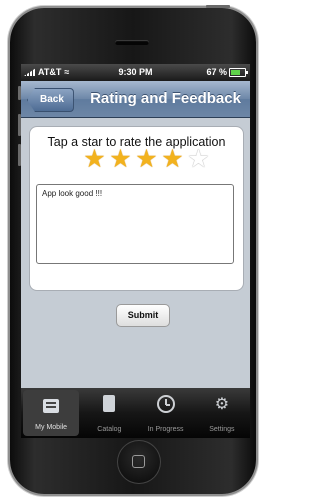 Image resolution: width=320 pixels, height=500 pixels. I want to click on tab-my-mobile: My Mobile, so click(51, 413).